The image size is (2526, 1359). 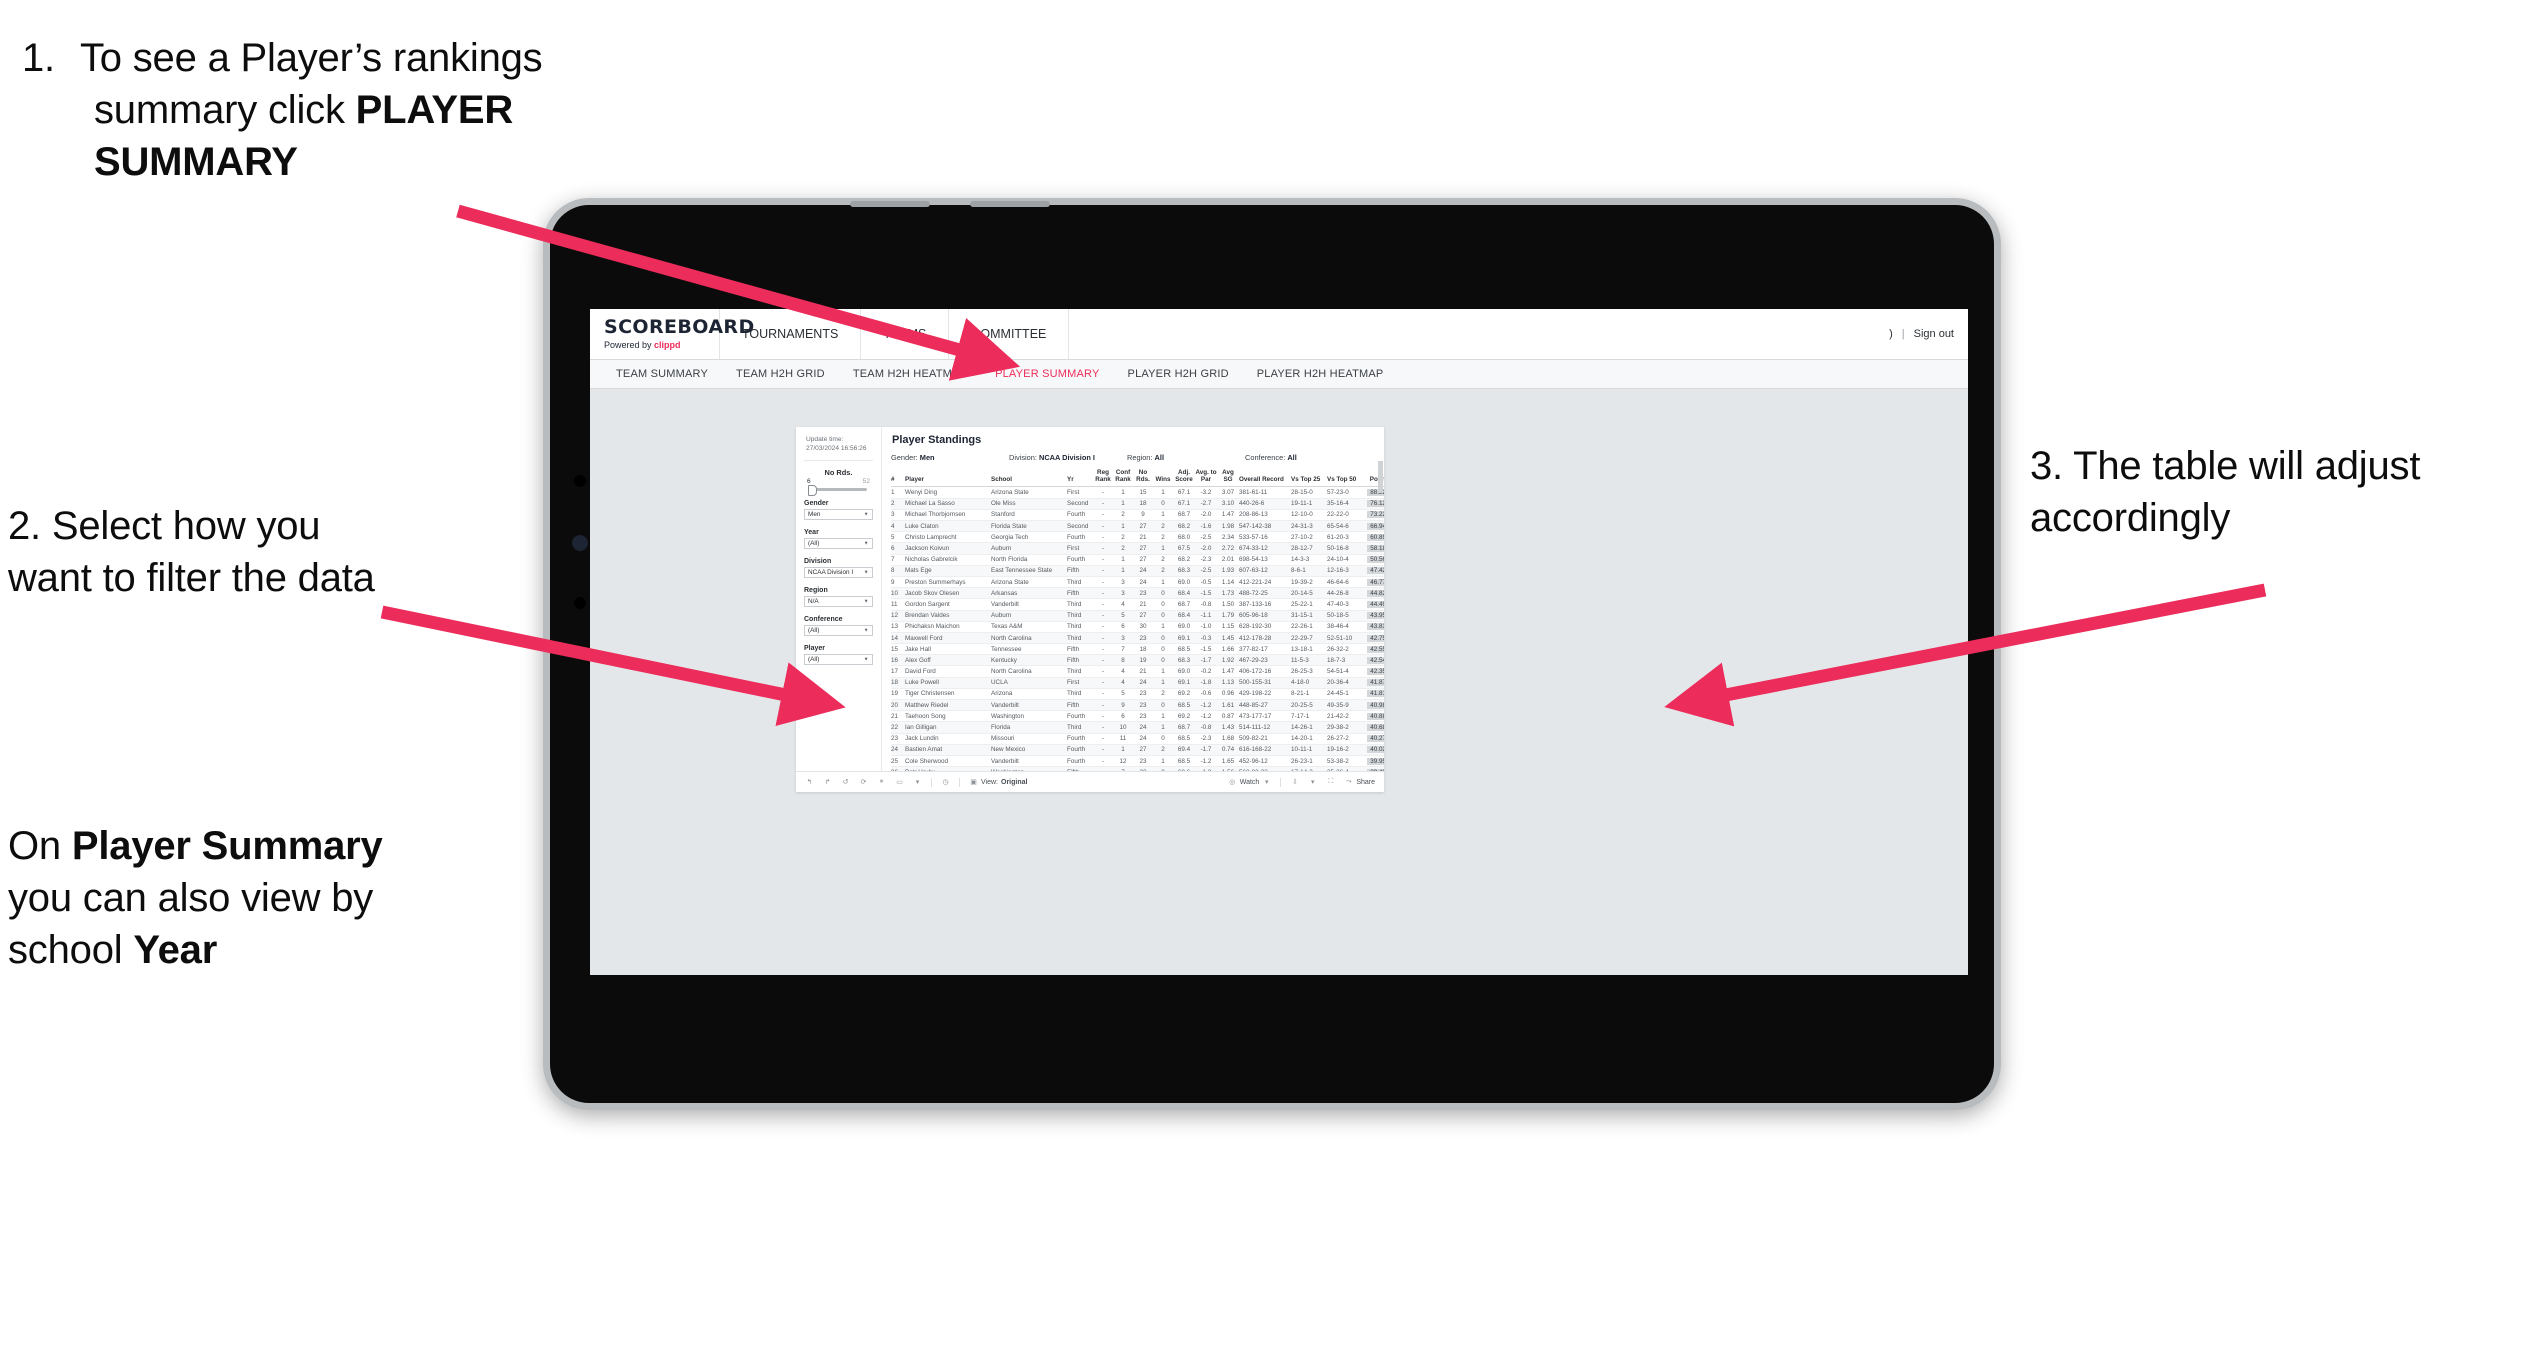 I want to click on th-adj-score: Adj. Score, so click(x=1184, y=478).